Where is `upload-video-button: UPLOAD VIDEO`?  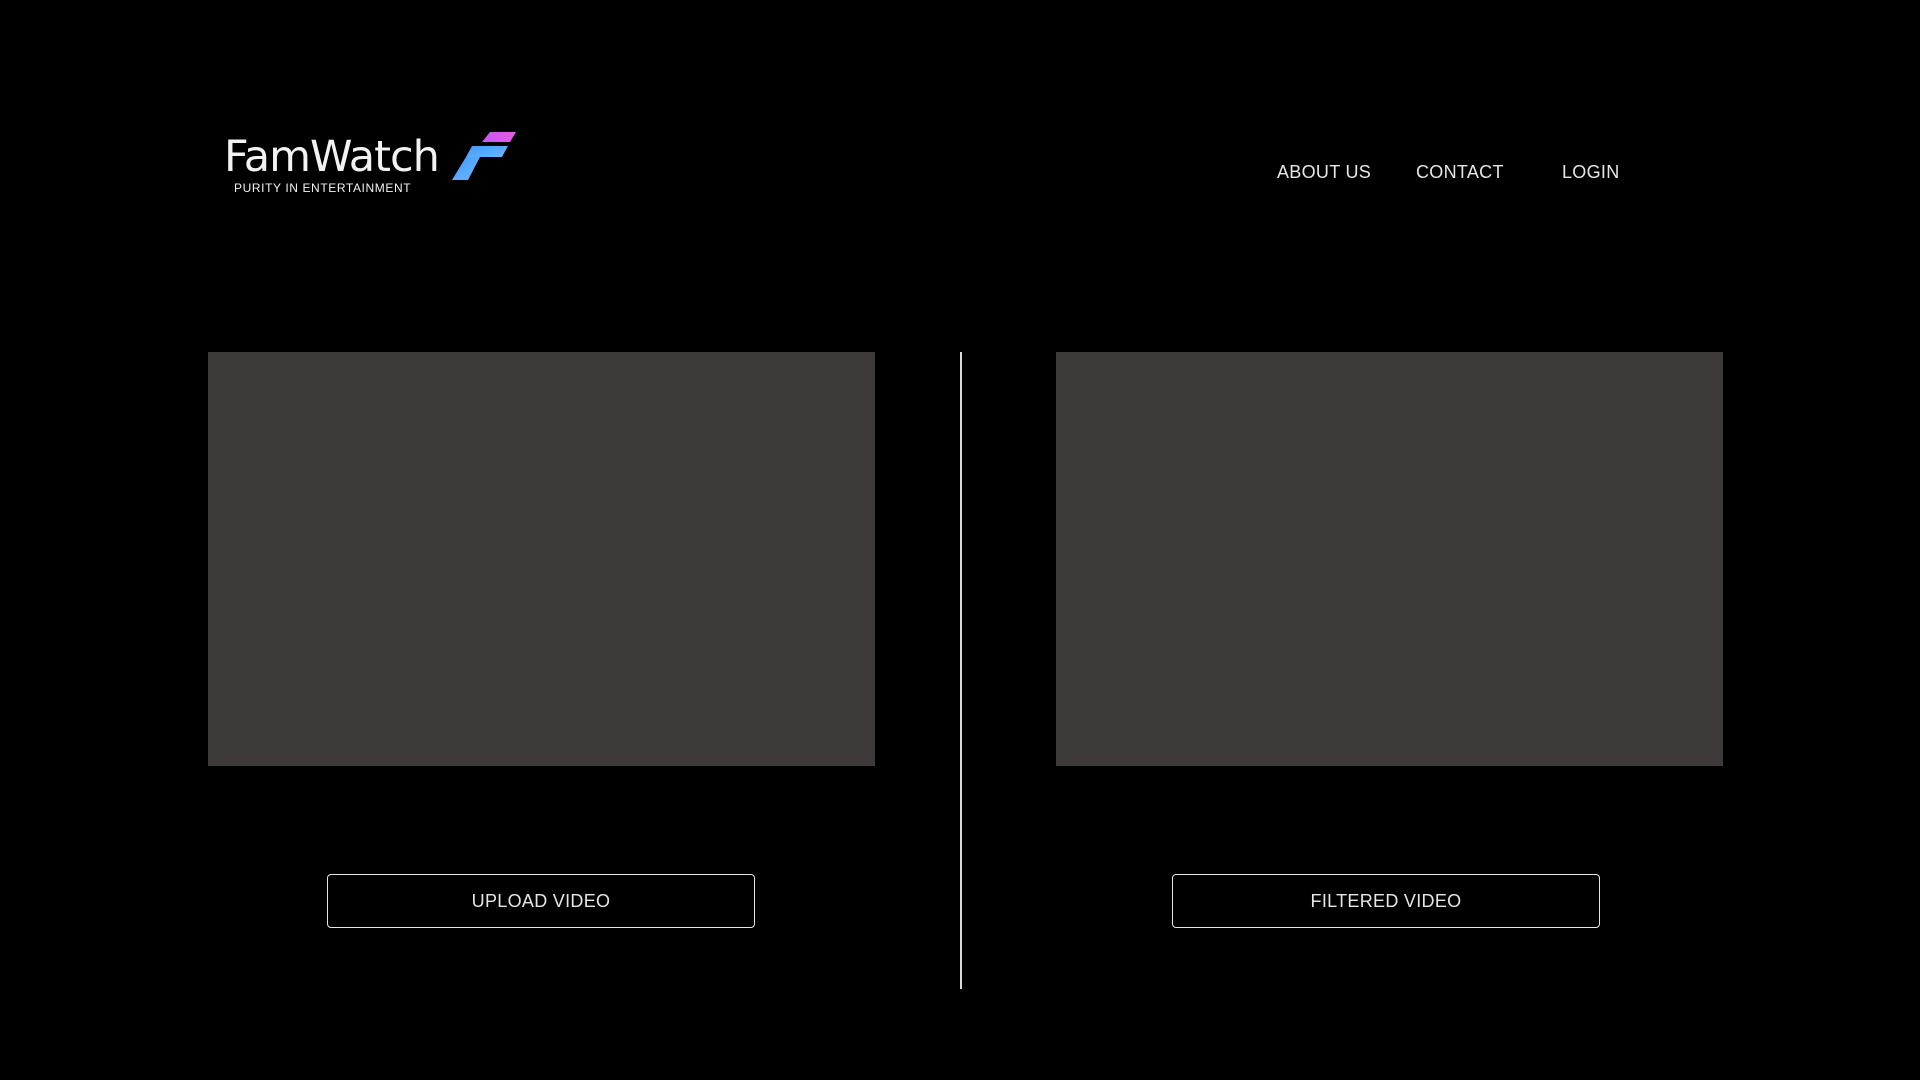 upload-video-button: UPLOAD VIDEO is located at coordinates (541, 901).